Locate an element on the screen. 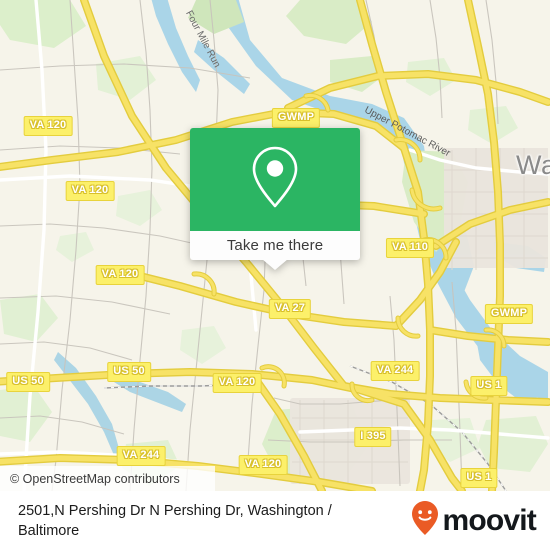 The image size is (550, 550). moovit-pin-smiley-icon is located at coordinates (425, 520).